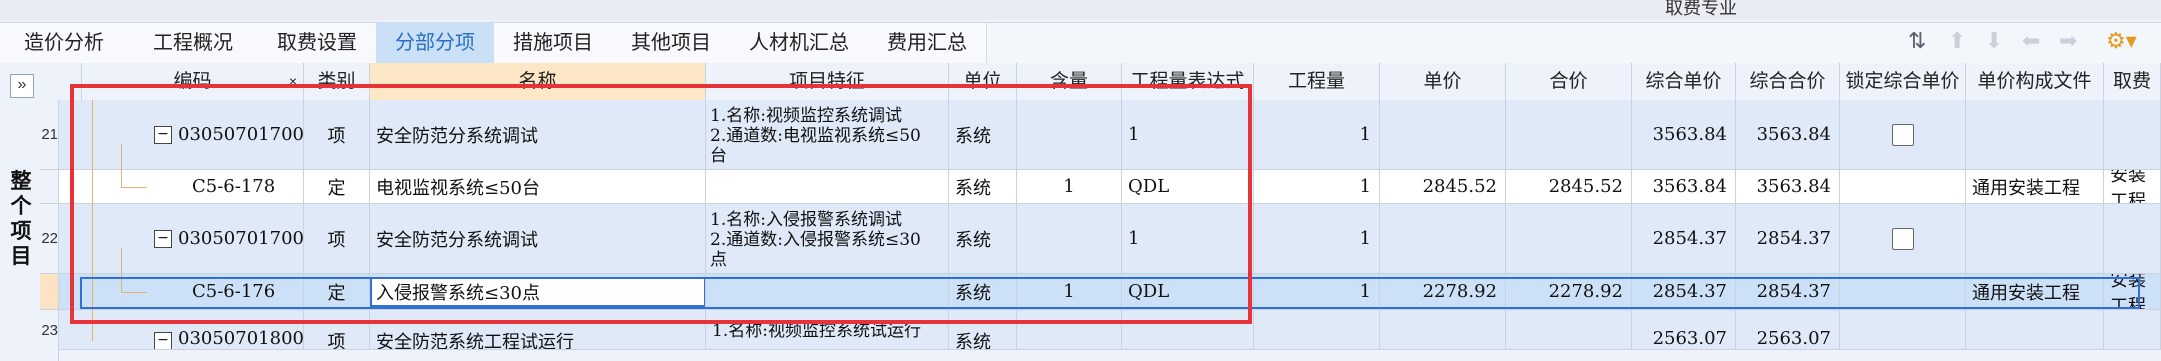  Describe the element at coordinates (1569, 81) in the screenshot. I see `header-total: 合价` at that location.